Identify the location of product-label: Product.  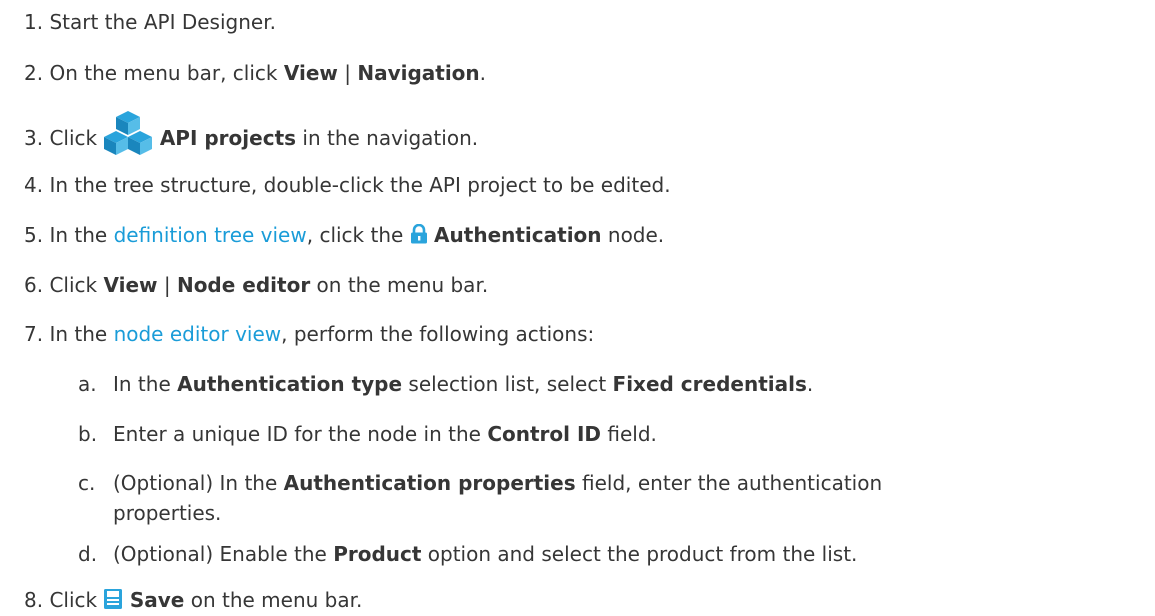
(377, 554).